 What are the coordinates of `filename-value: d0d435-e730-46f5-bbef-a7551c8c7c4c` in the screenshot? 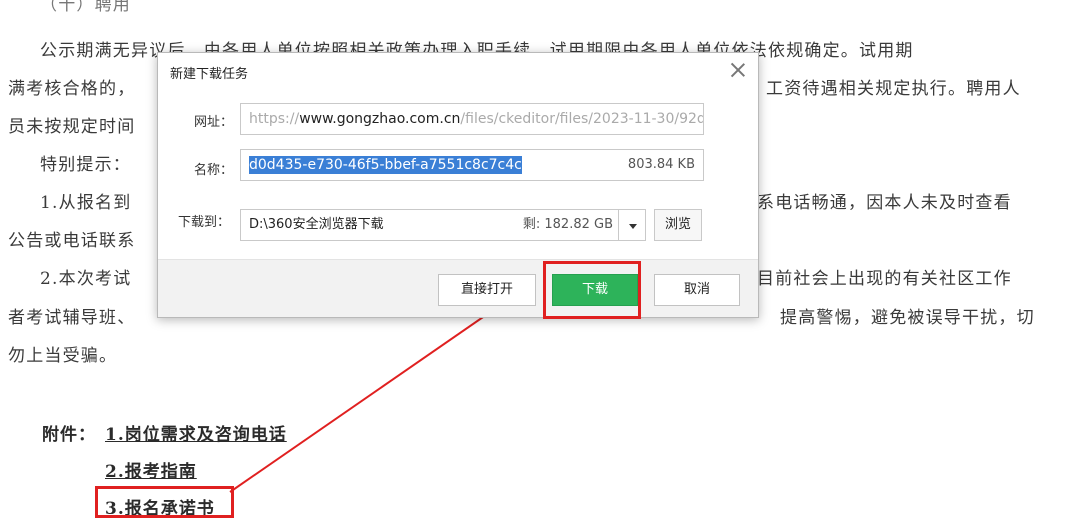 It's located at (385, 165).